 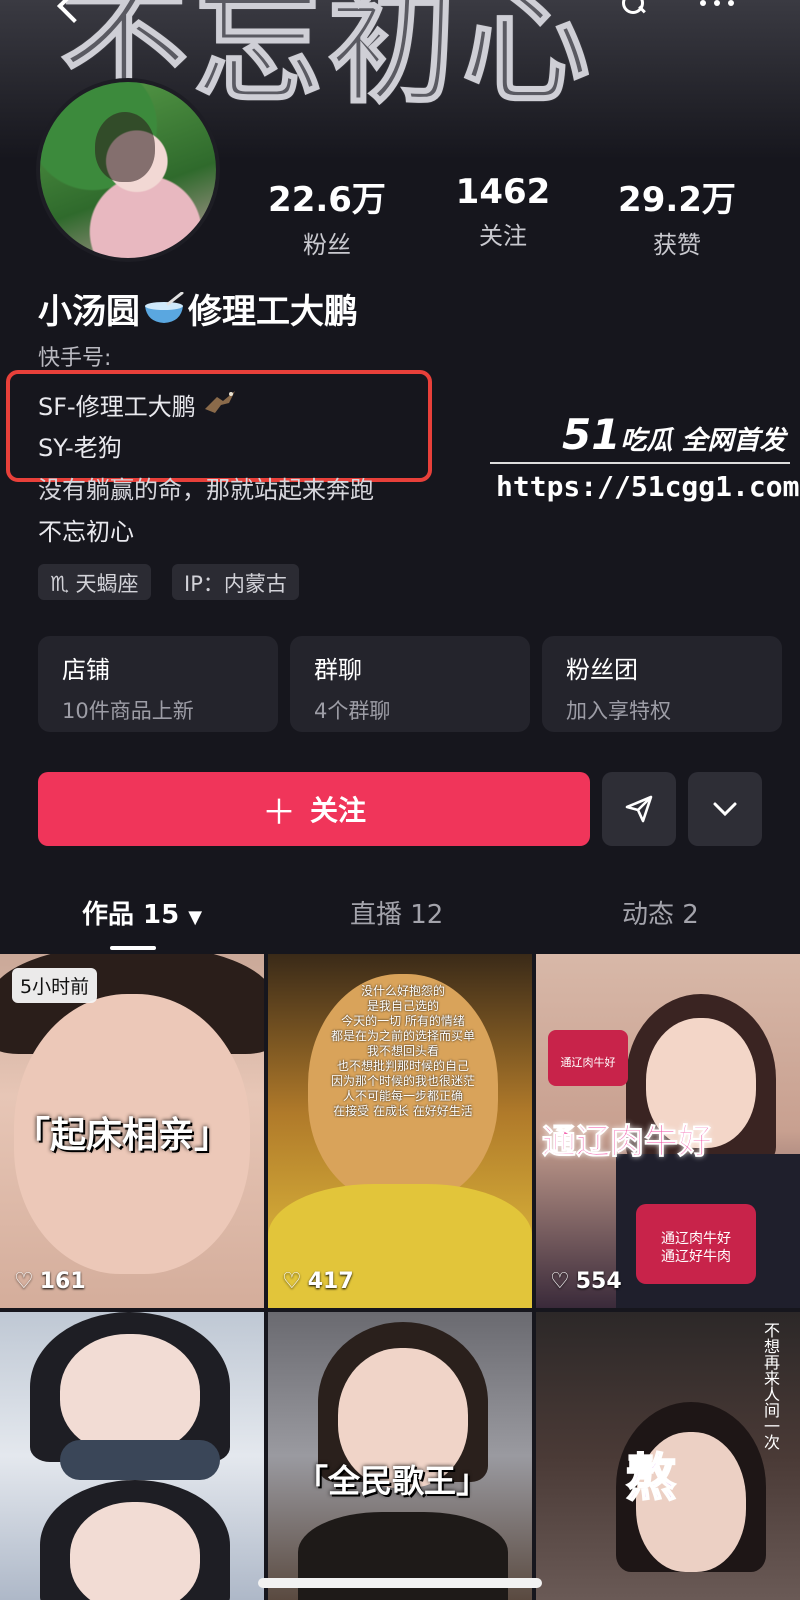 What do you see at coordinates (588, 1058) in the screenshot?
I see `sticker: 通辽肉牛好` at bounding box center [588, 1058].